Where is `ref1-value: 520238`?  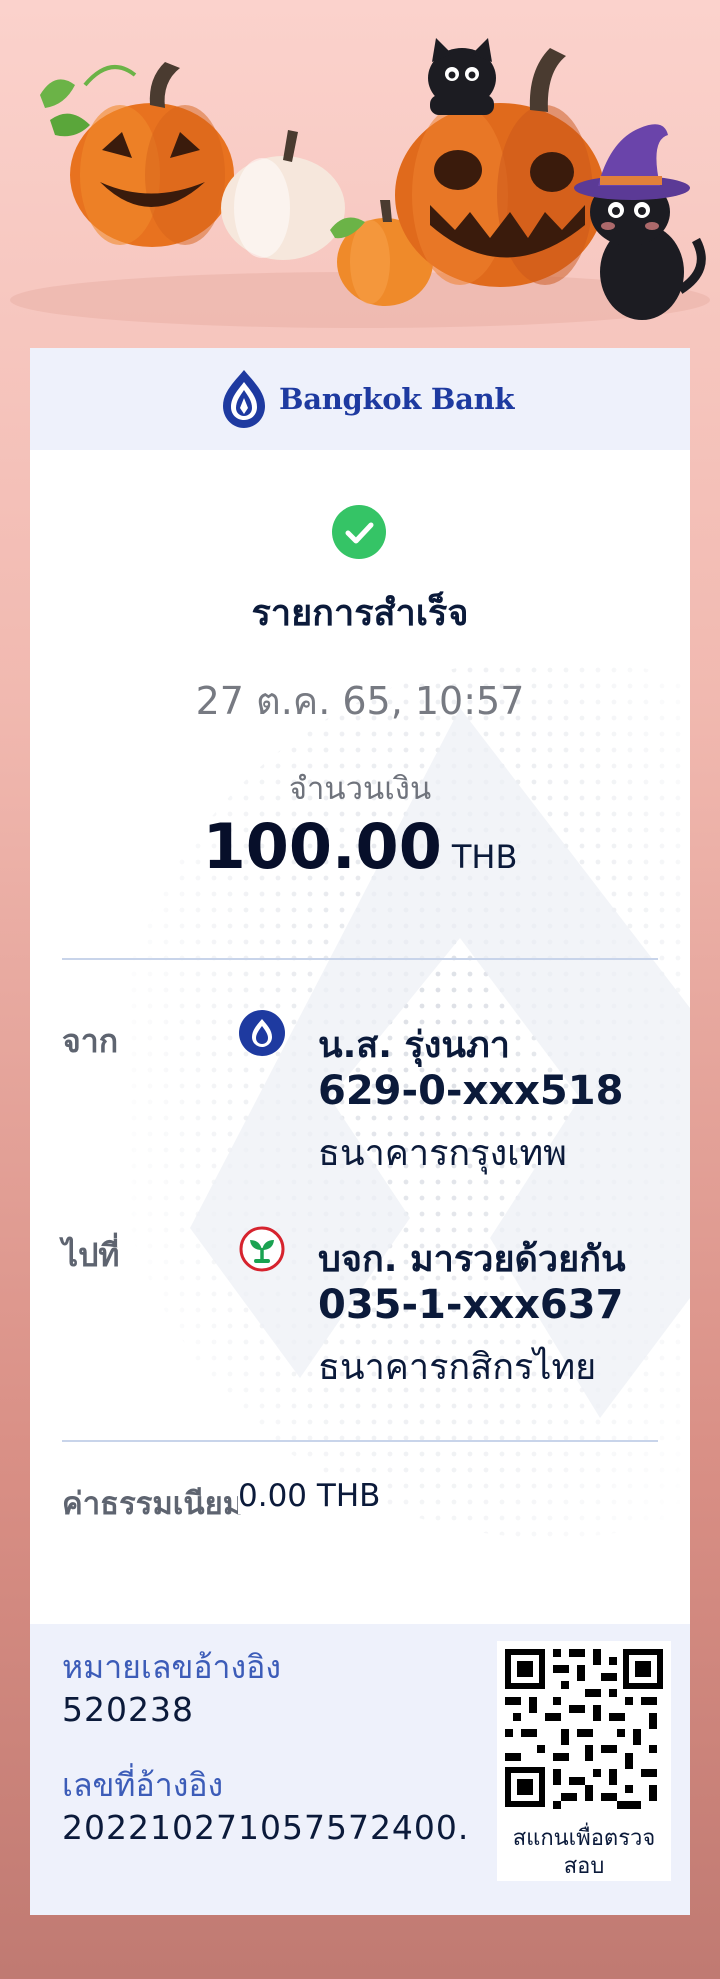
ref1-value: 520238 is located at coordinates (128, 1709).